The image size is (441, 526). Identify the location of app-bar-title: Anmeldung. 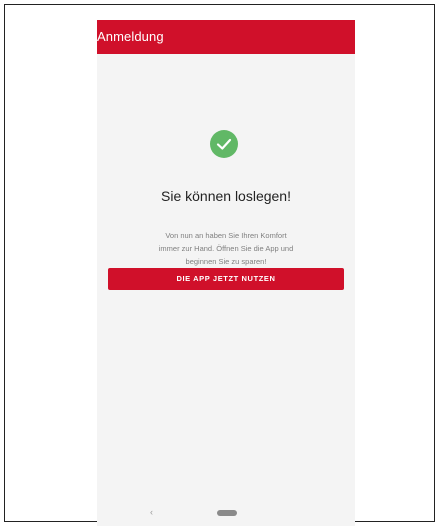
(130, 36).